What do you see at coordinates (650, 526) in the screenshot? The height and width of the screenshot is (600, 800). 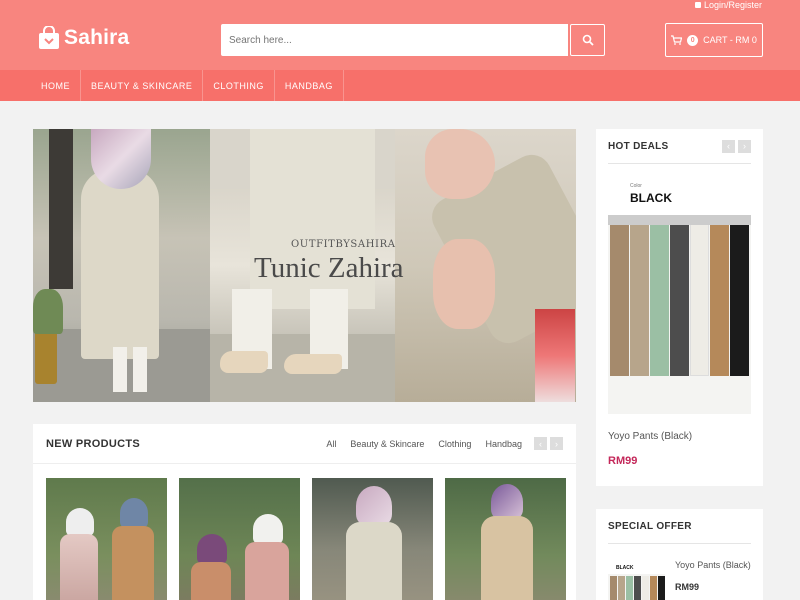 I see `special-offer-title: SPECIAL OFFER` at bounding box center [650, 526].